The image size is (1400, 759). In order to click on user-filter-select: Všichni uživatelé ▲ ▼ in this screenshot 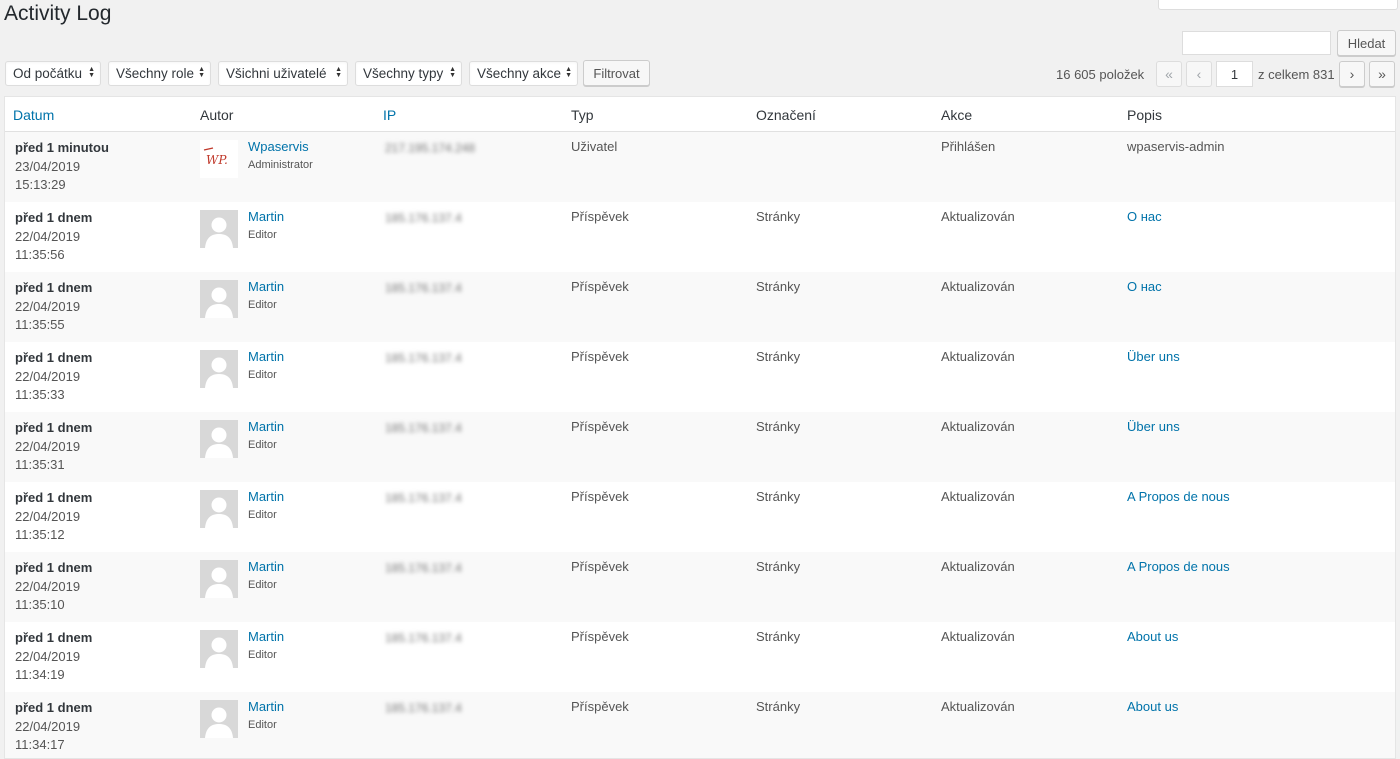, I will do `click(283, 73)`.